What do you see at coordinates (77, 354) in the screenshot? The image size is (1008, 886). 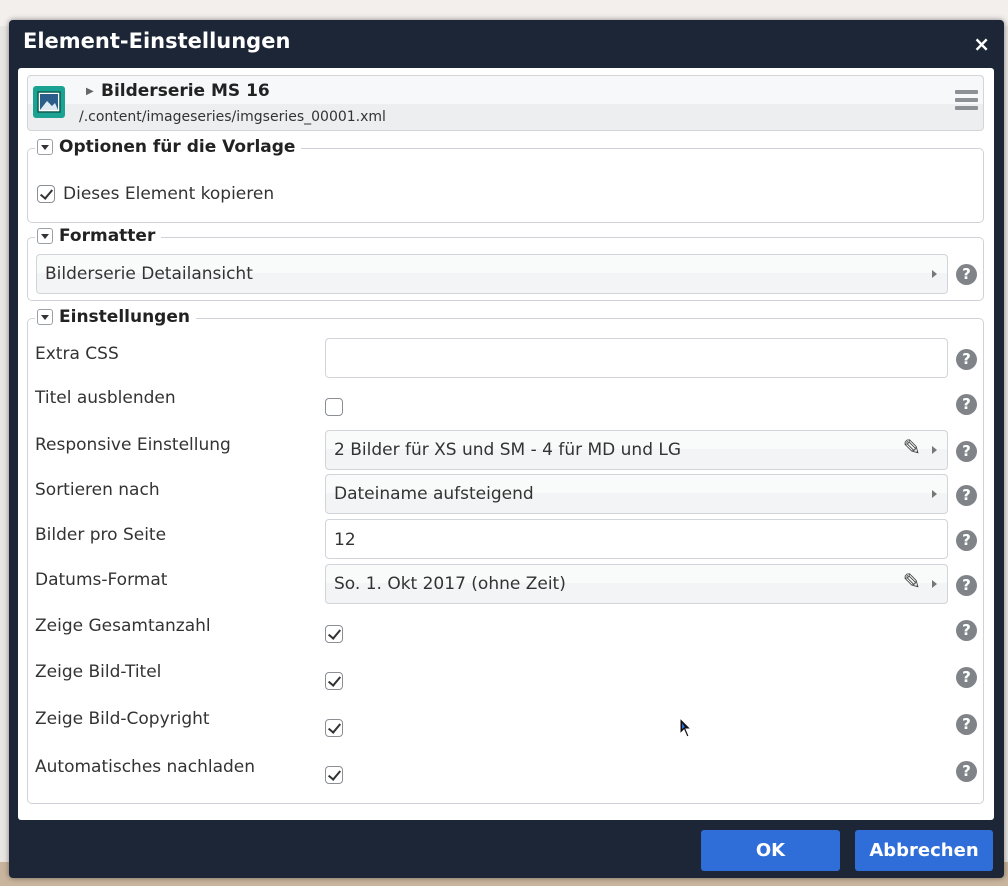 I see `extra-css-label: Extra CSS` at bounding box center [77, 354].